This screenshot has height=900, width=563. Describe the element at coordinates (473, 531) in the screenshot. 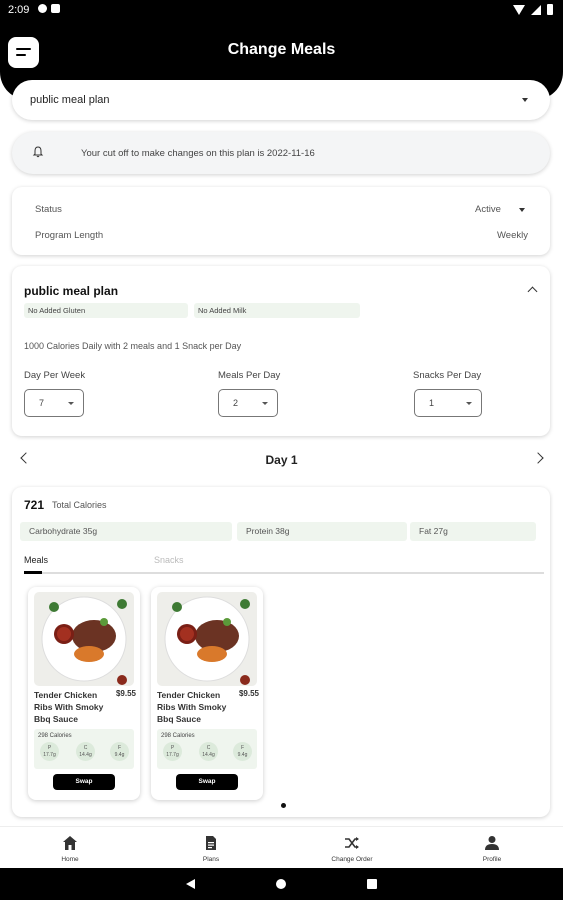

I see `fat-chip: Fat 27g` at that location.